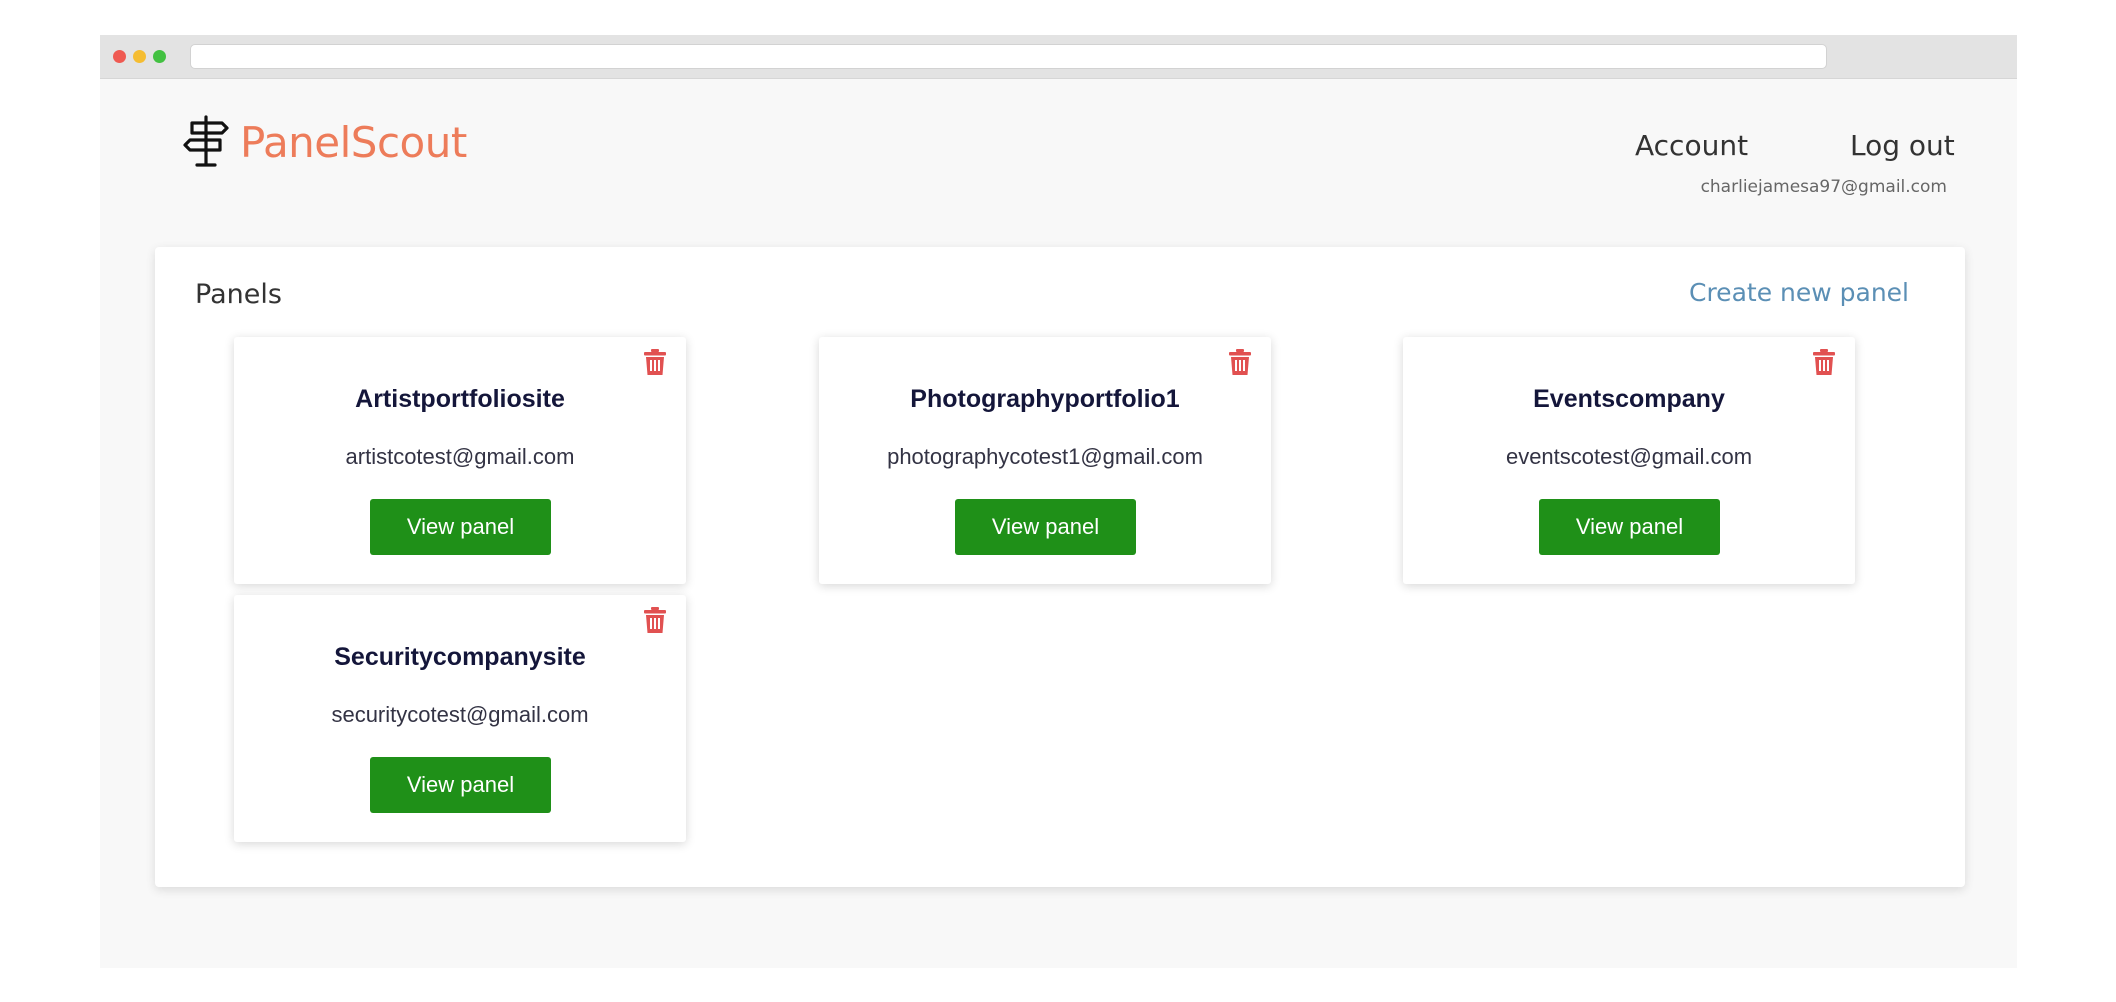 This screenshot has height=1002, width=2116. What do you see at coordinates (119, 56) in the screenshot?
I see `close-window-button` at bounding box center [119, 56].